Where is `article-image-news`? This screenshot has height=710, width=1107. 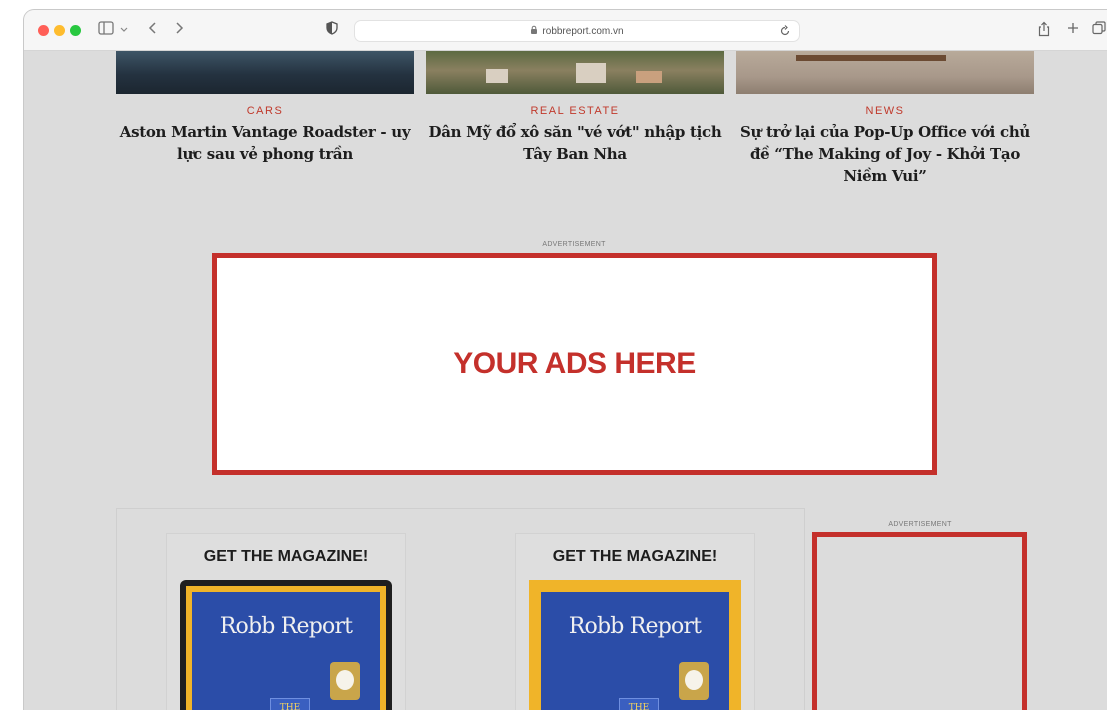 article-image-news is located at coordinates (885, 72).